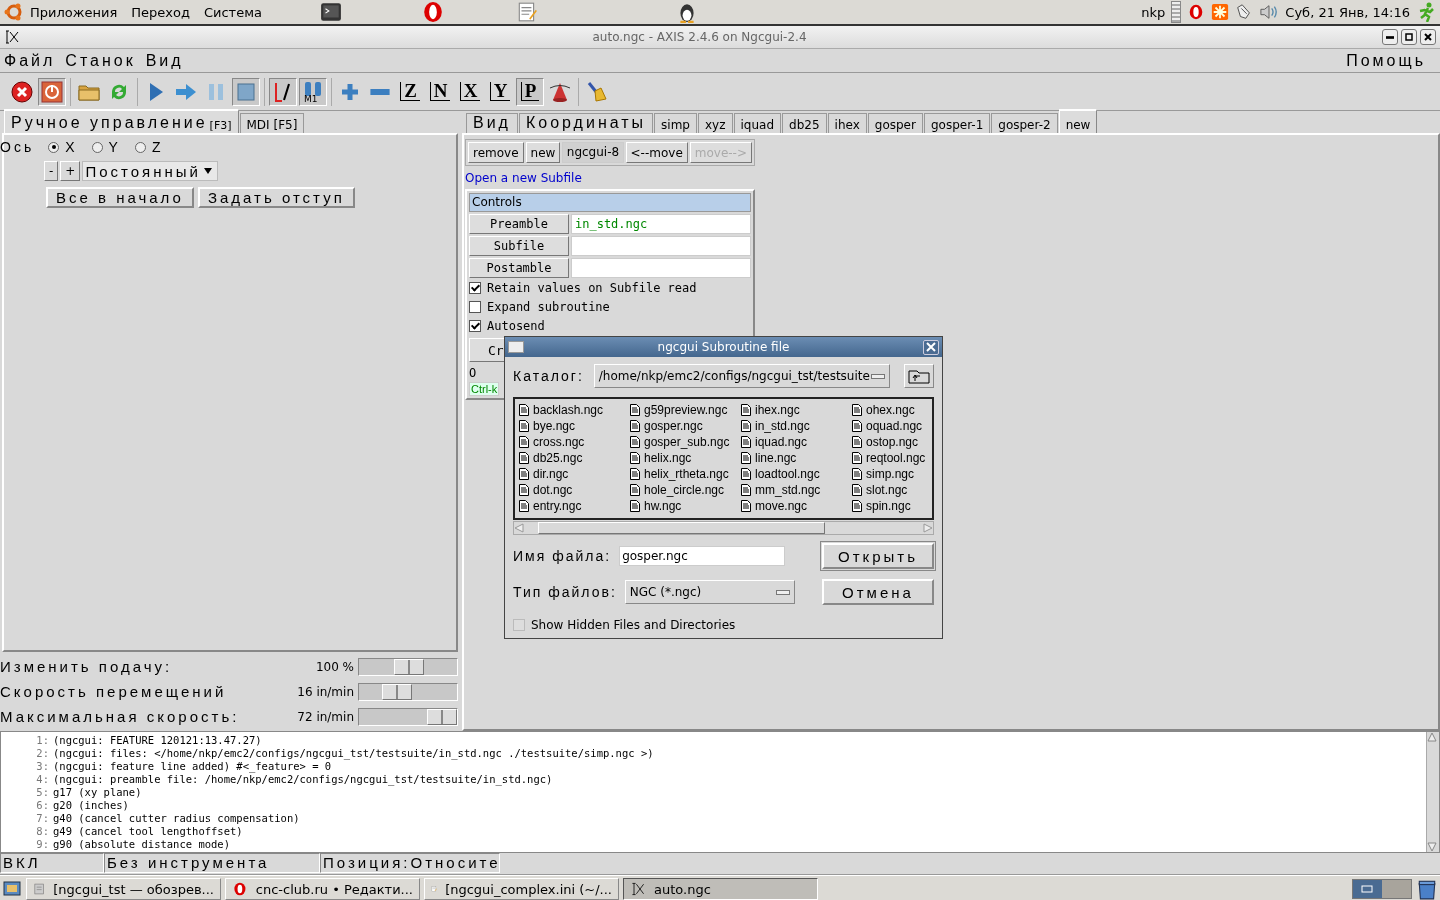  I want to click on file-name: slot.ngc, so click(887, 490).